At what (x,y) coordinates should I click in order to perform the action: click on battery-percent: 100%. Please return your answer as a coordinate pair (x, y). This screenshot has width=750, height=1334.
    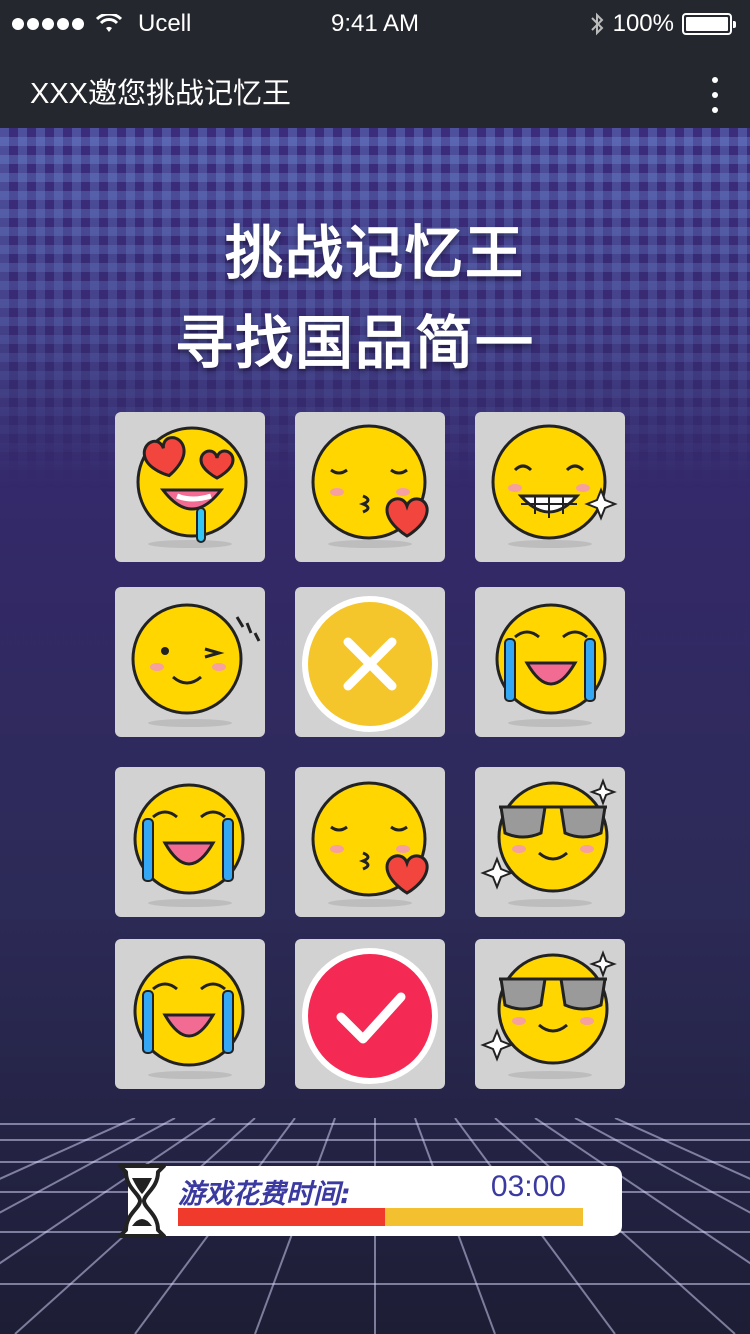
    Looking at the image, I should click on (643, 23).